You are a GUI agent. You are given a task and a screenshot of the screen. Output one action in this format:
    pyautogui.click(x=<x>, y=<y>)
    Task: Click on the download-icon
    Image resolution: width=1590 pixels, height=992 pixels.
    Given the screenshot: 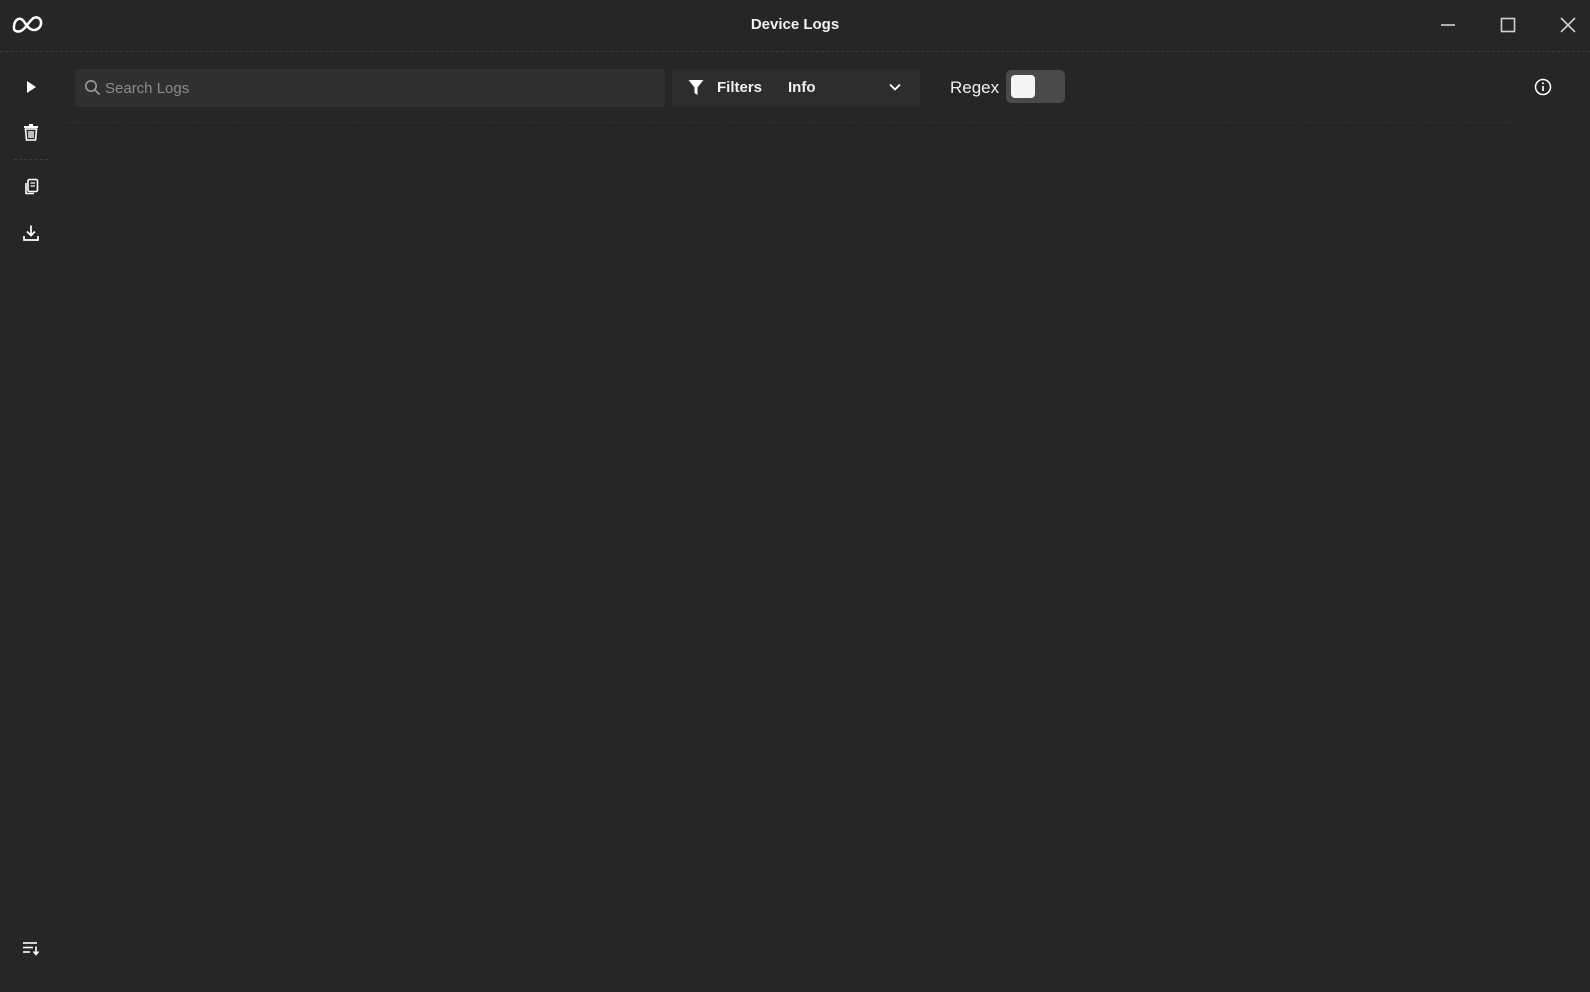 What is the action you would take?
    pyautogui.click(x=31, y=233)
    